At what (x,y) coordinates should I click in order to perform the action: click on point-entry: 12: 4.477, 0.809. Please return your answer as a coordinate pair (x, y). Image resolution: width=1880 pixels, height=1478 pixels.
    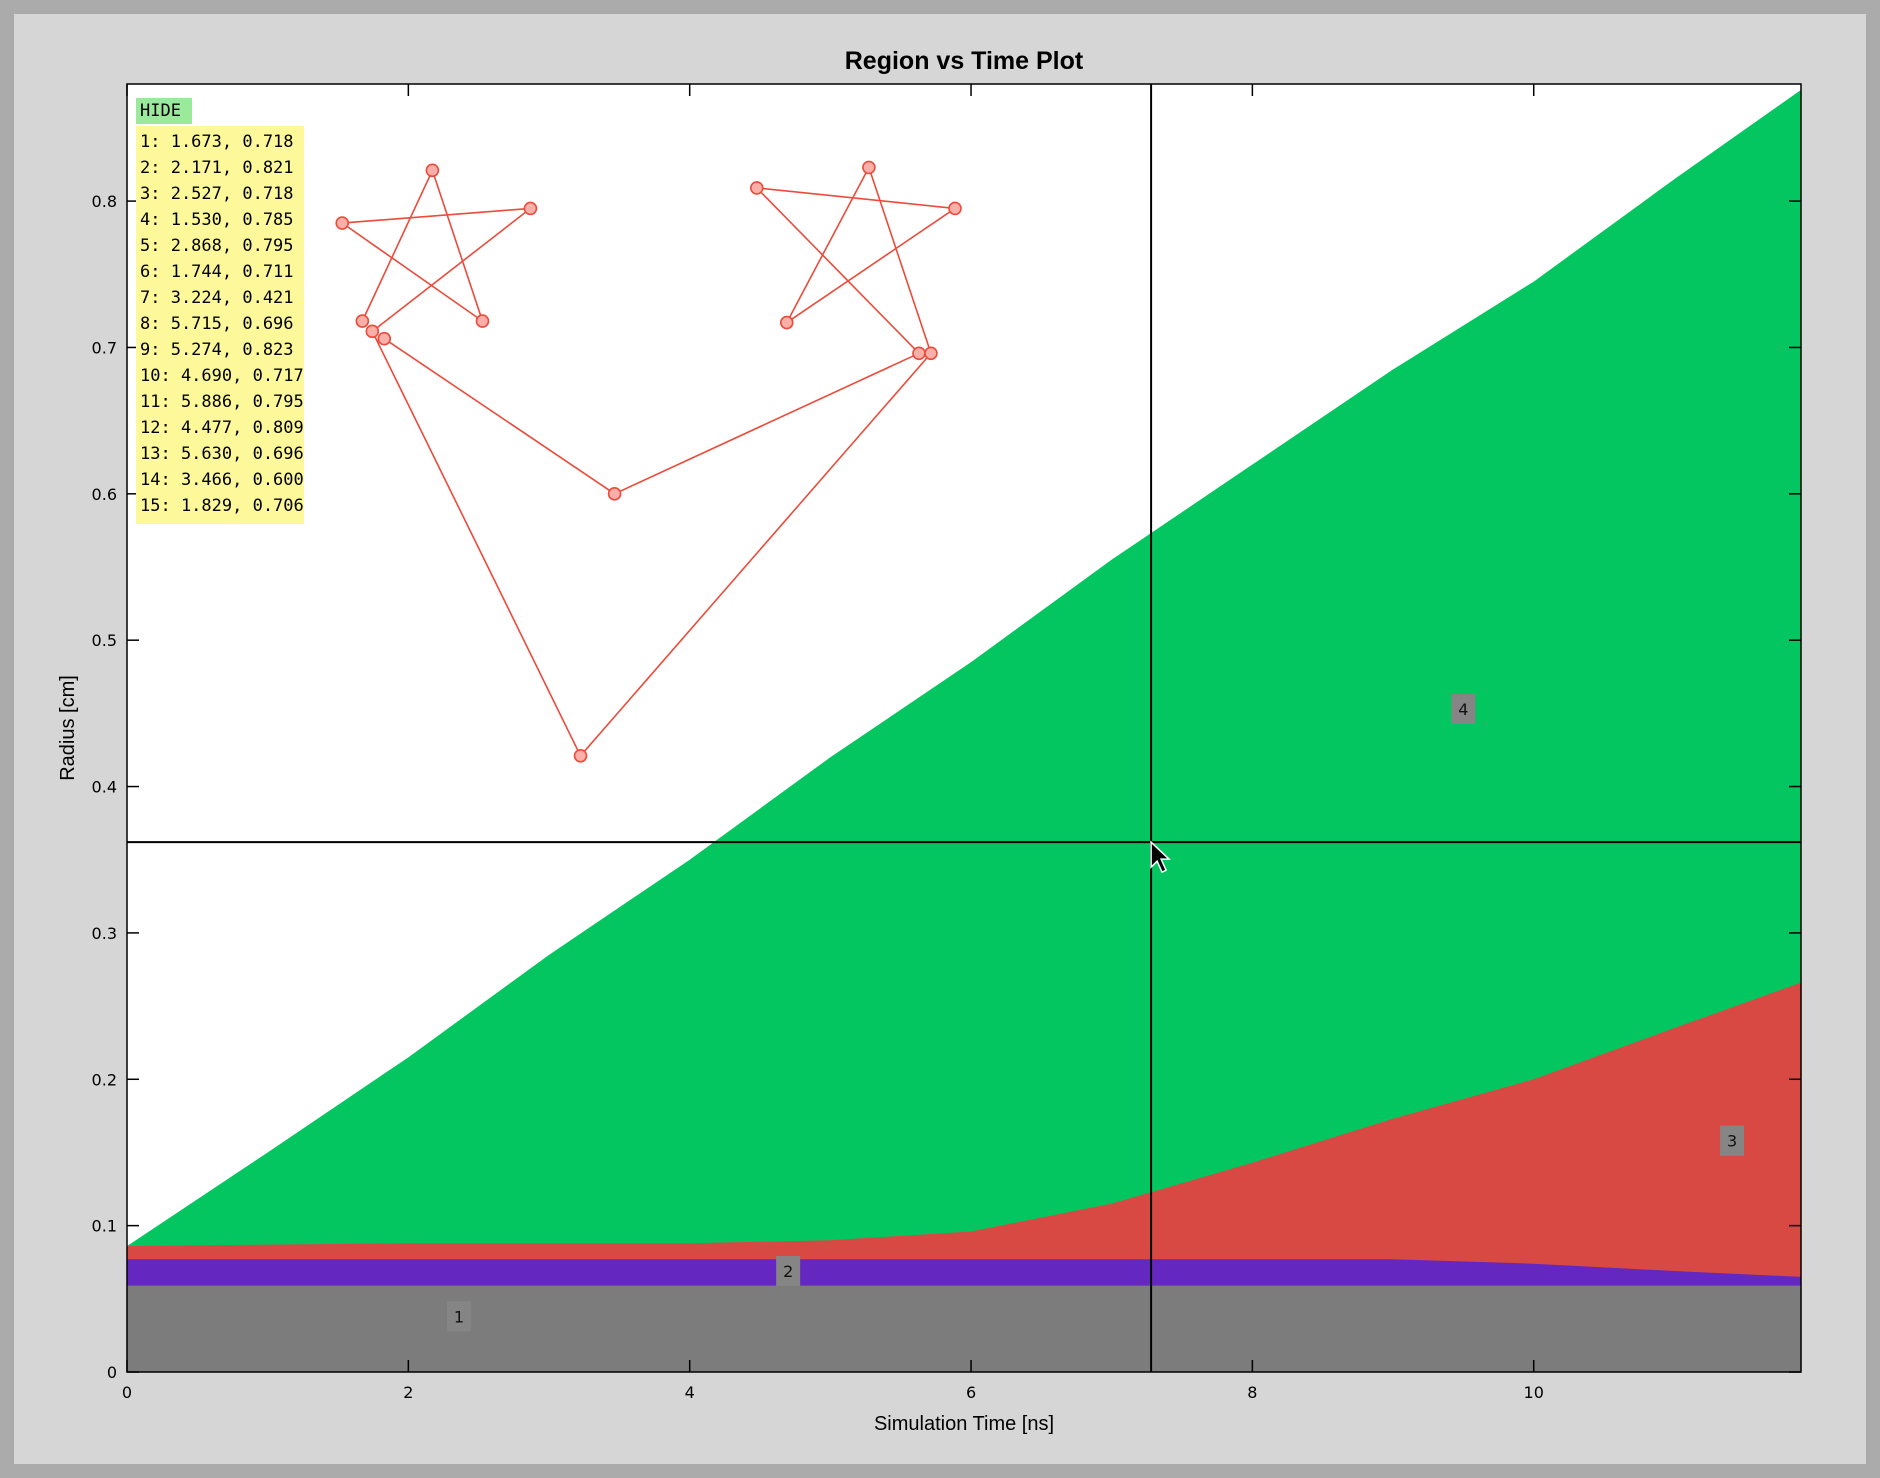
    Looking at the image, I should click on (222, 428).